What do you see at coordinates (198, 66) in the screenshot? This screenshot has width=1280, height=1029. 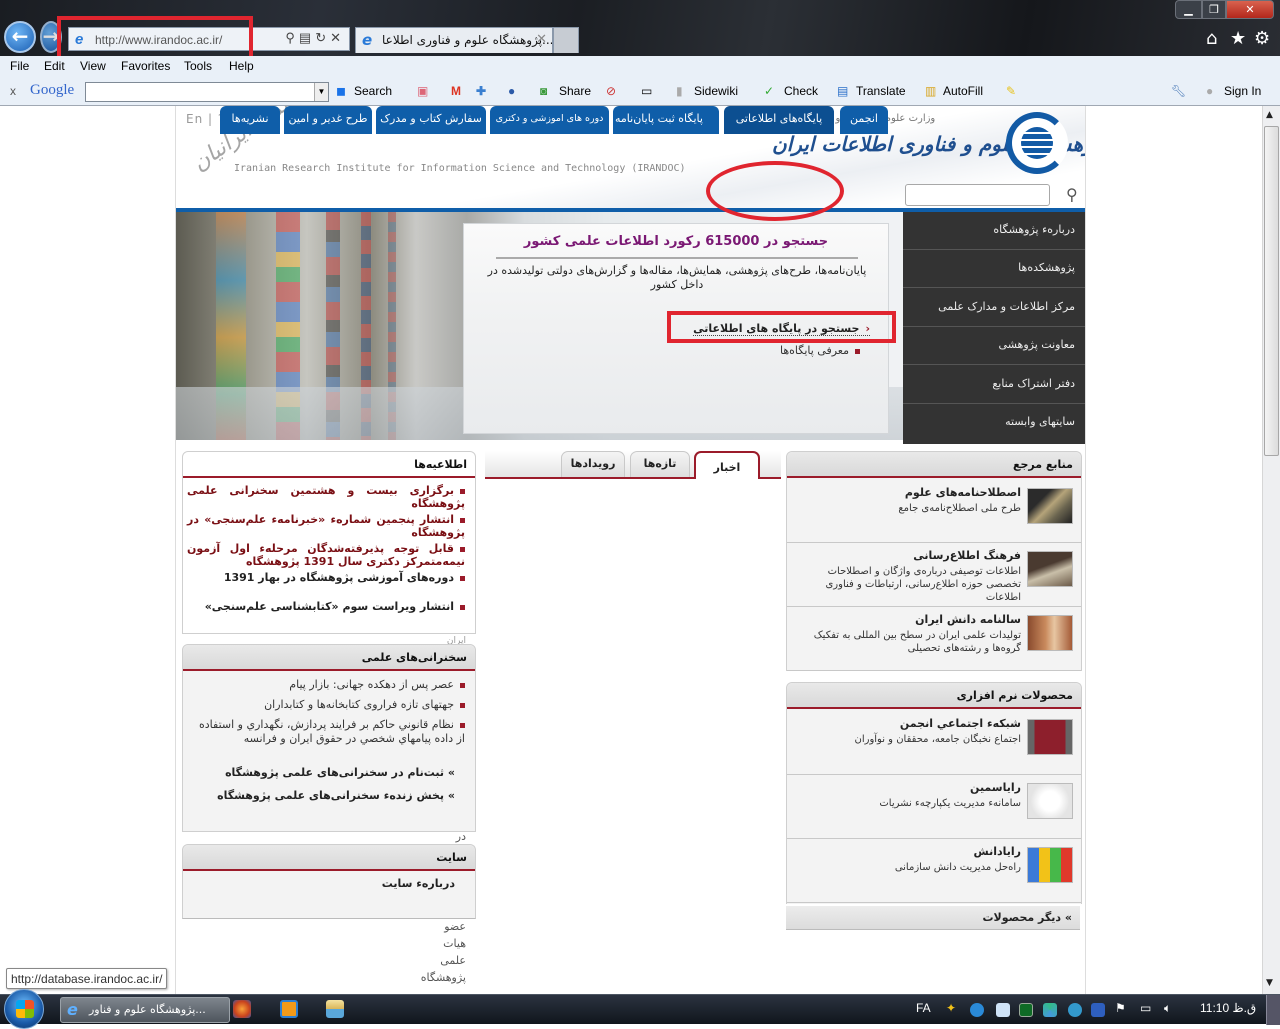 I see `menu-tools: Tools` at bounding box center [198, 66].